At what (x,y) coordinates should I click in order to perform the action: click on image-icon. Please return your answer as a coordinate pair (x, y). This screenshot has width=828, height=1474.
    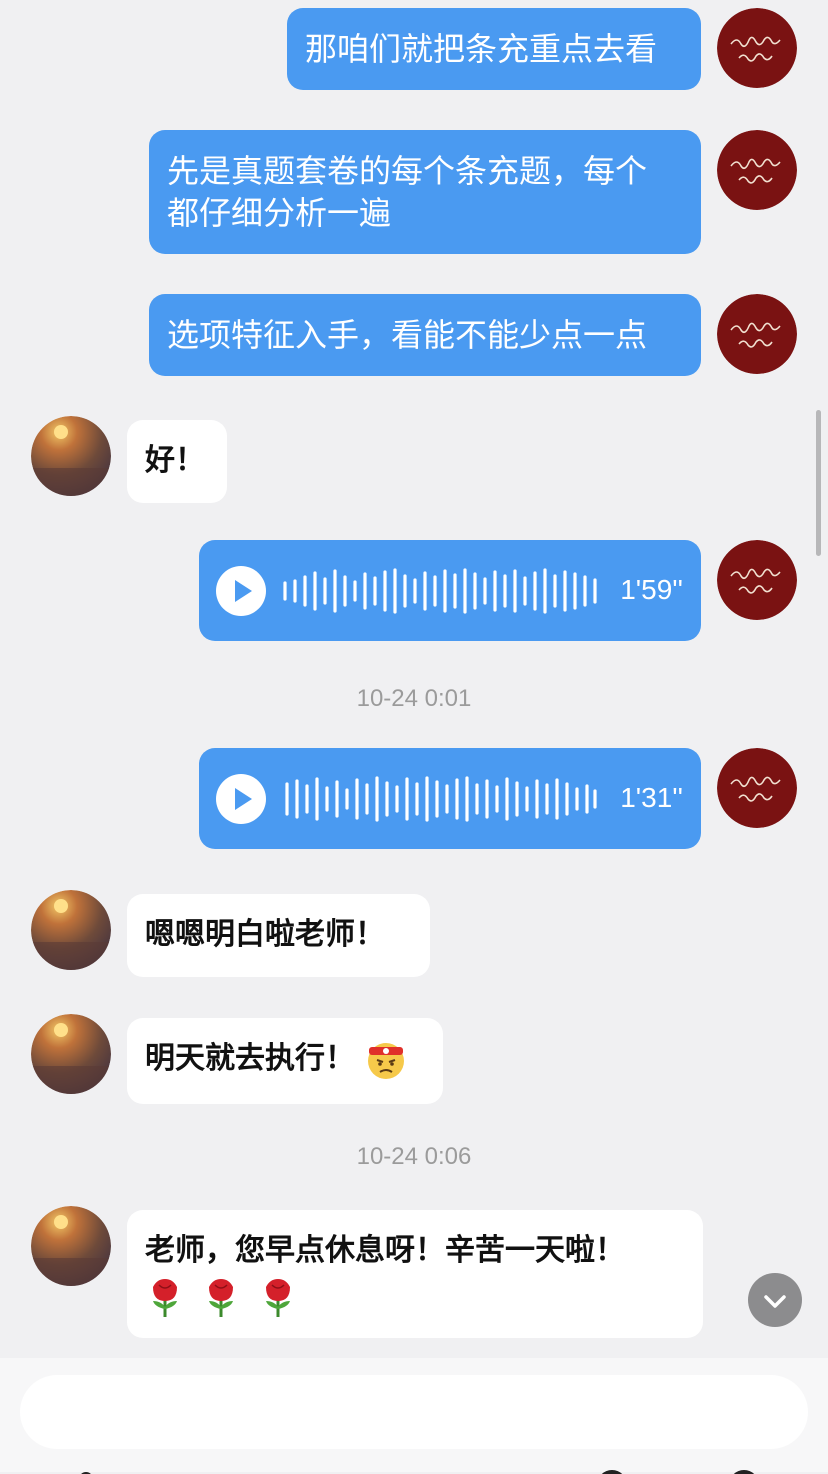
    Looking at the image, I should click on (220, 1469).